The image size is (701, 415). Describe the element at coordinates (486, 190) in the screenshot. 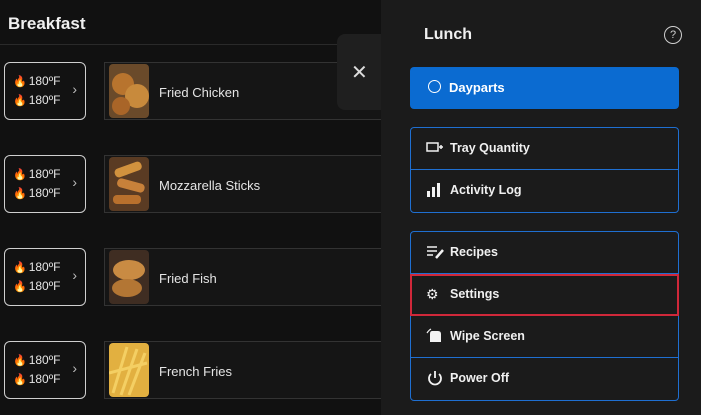

I see `activity-log-label: Activity Log` at that location.